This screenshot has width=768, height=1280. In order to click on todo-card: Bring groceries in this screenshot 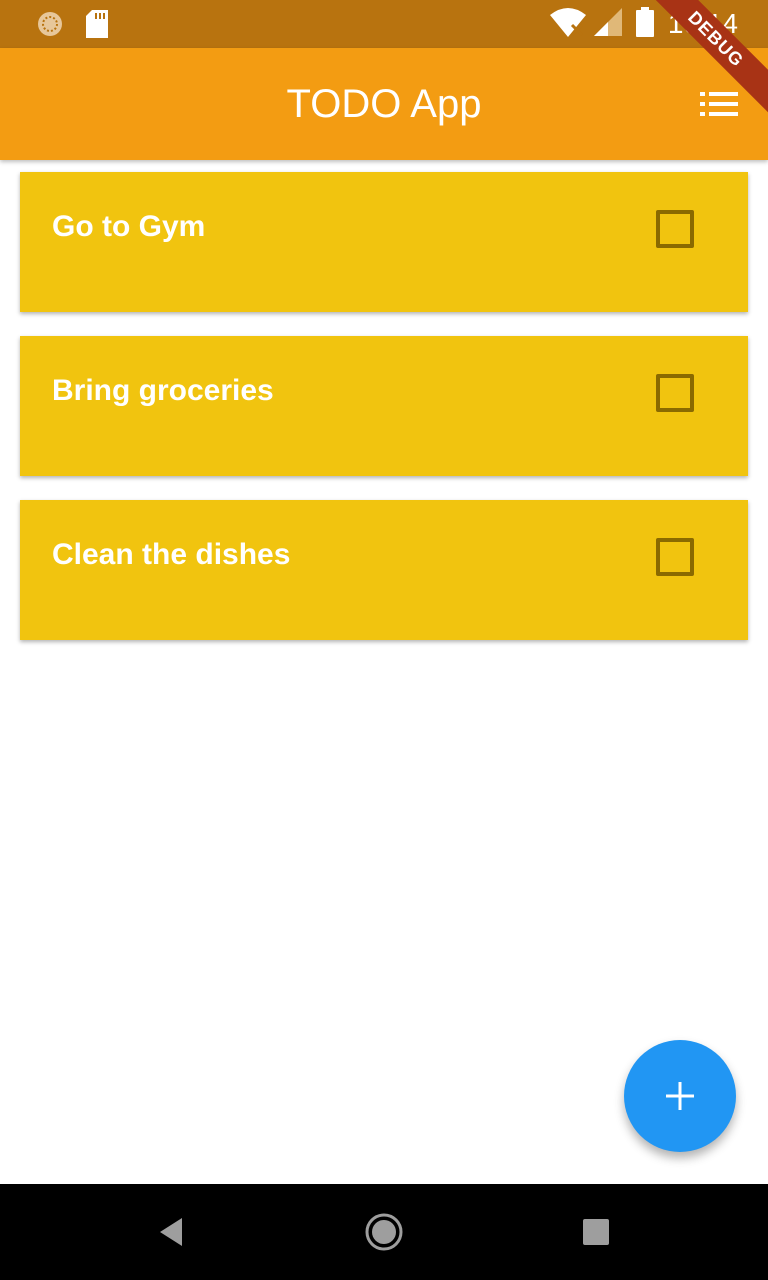, I will do `click(384, 406)`.